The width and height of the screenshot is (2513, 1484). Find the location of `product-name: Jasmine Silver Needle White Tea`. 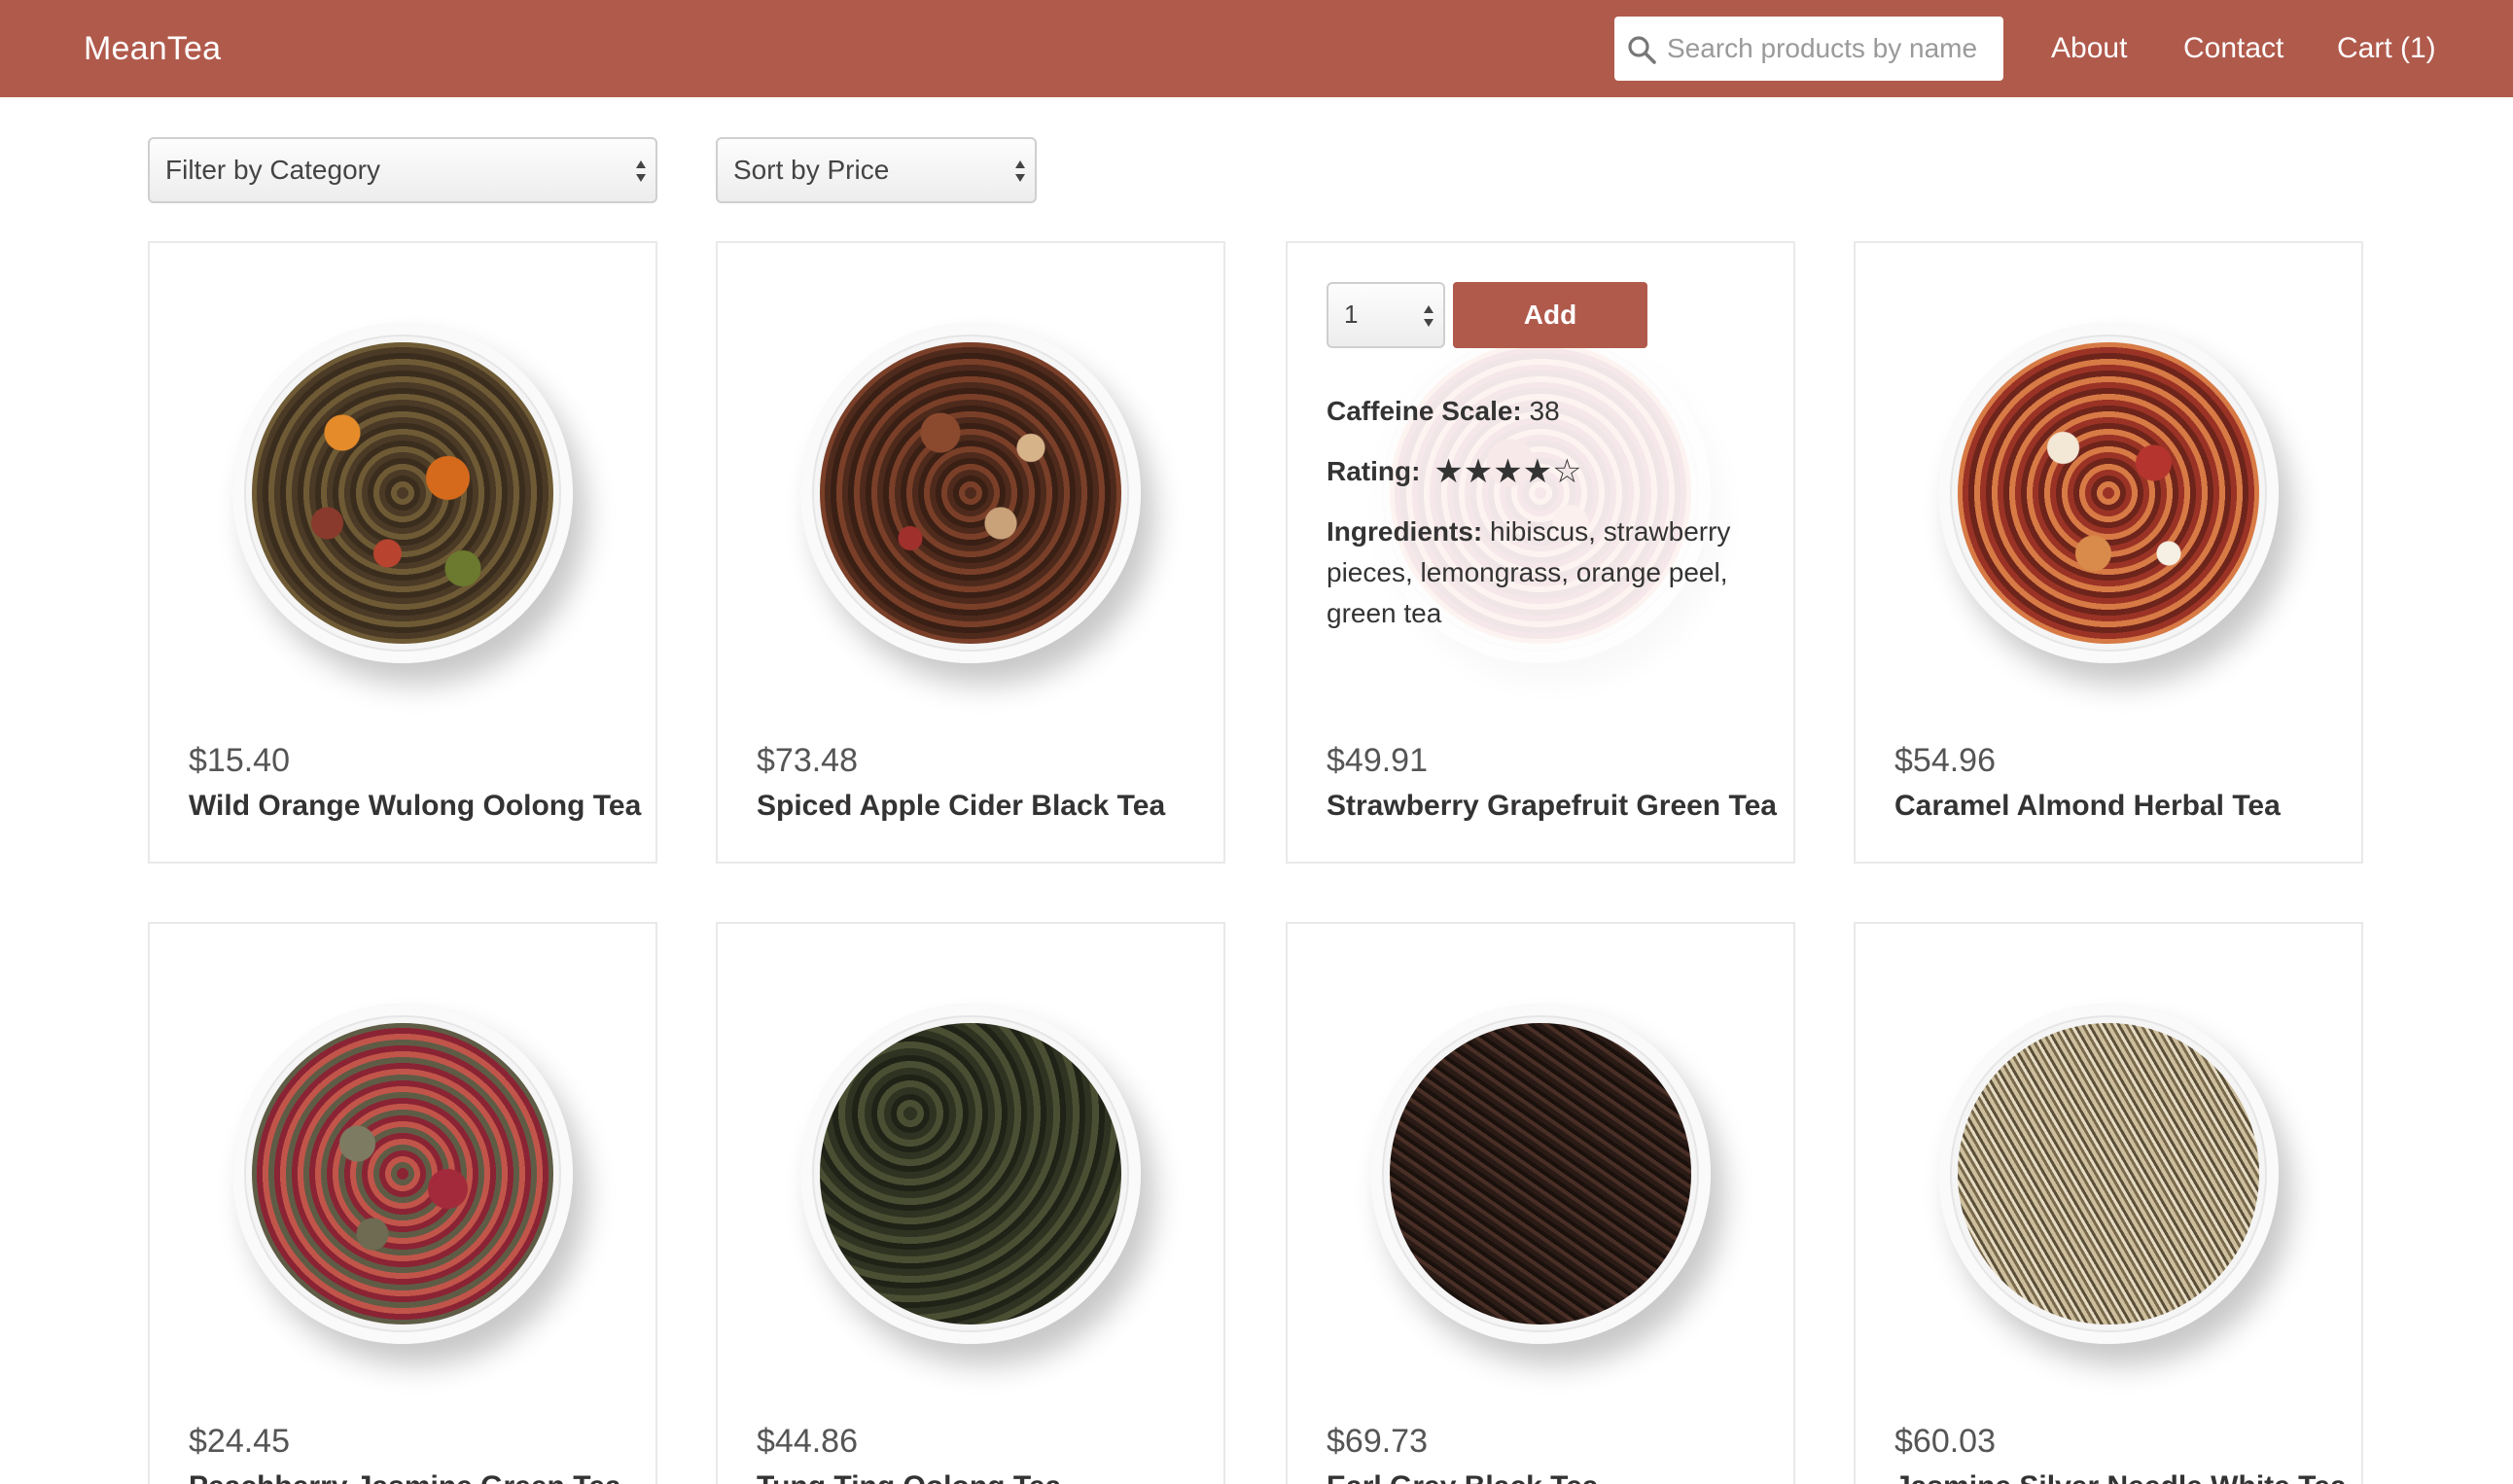

product-name: Jasmine Silver Needle White Tea is located at coordinates (2120, 1476).